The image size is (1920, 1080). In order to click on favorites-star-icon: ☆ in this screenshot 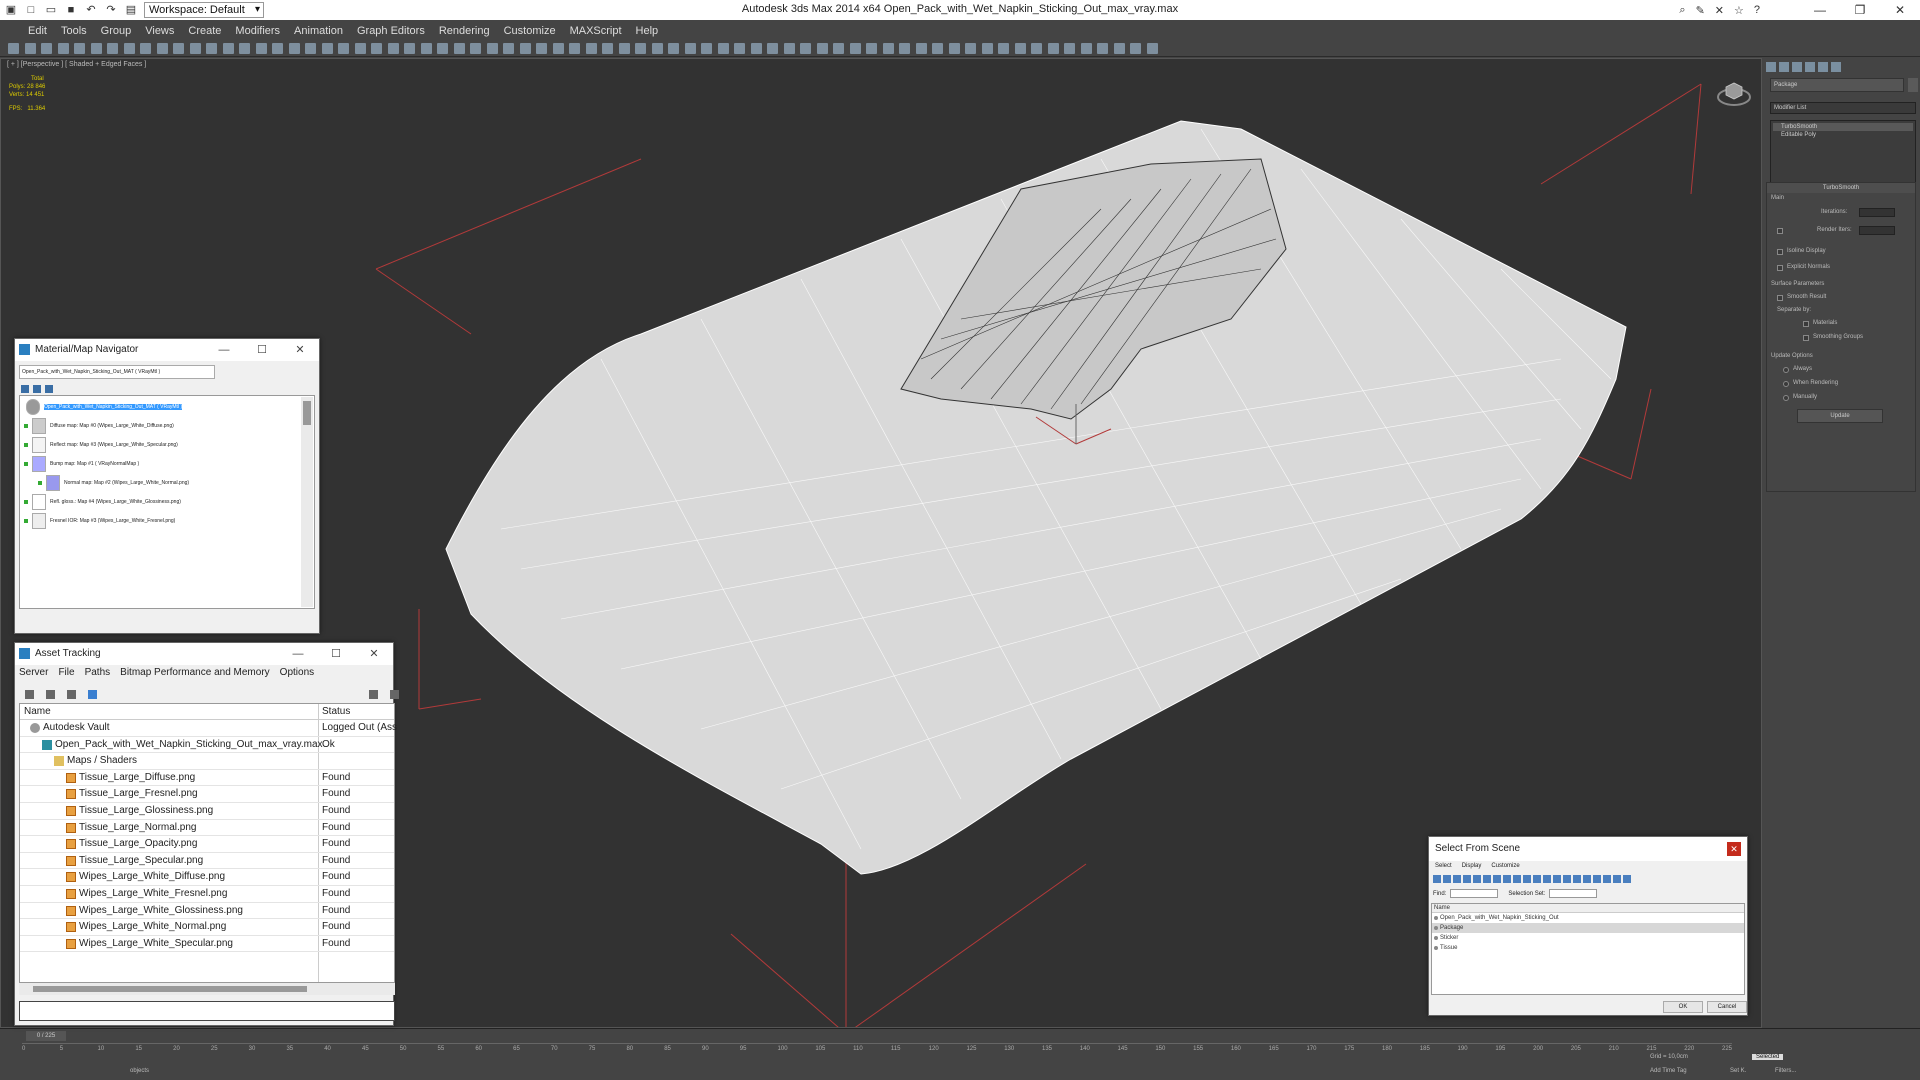, I will do `click(1739, 10)`.